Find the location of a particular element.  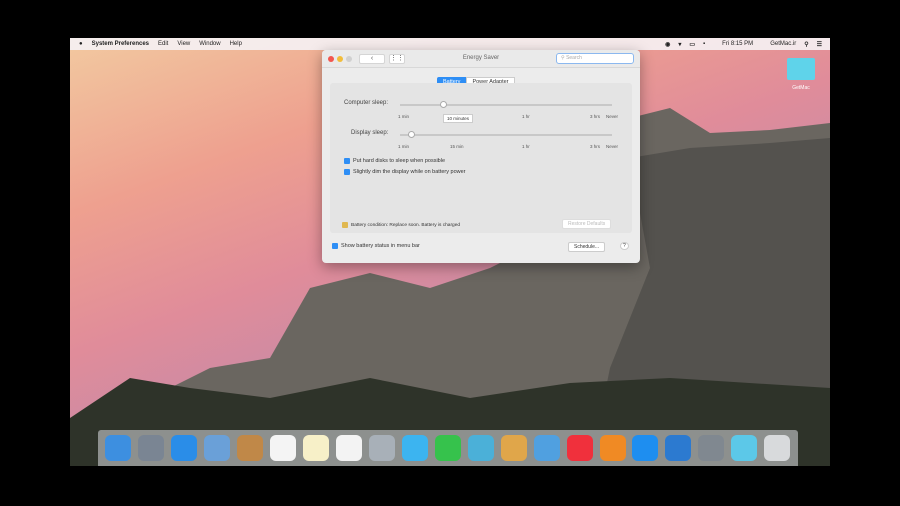

menu-app: System Preferences is located at coordinates (120, 44).